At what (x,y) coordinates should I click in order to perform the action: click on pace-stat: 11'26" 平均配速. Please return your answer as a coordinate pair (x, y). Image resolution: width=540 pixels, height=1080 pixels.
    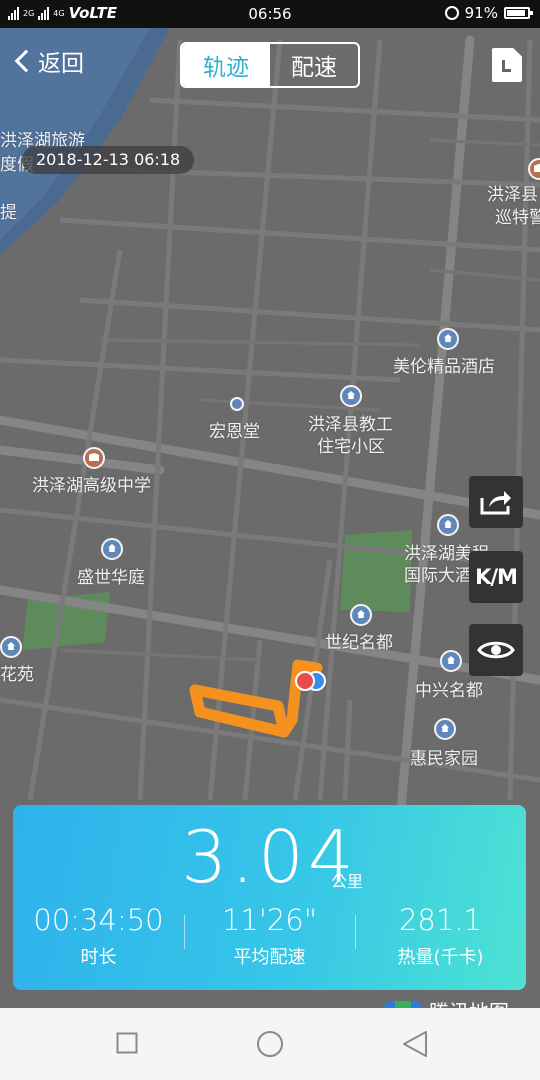
    Looking at the image, I should click on (269, 936).